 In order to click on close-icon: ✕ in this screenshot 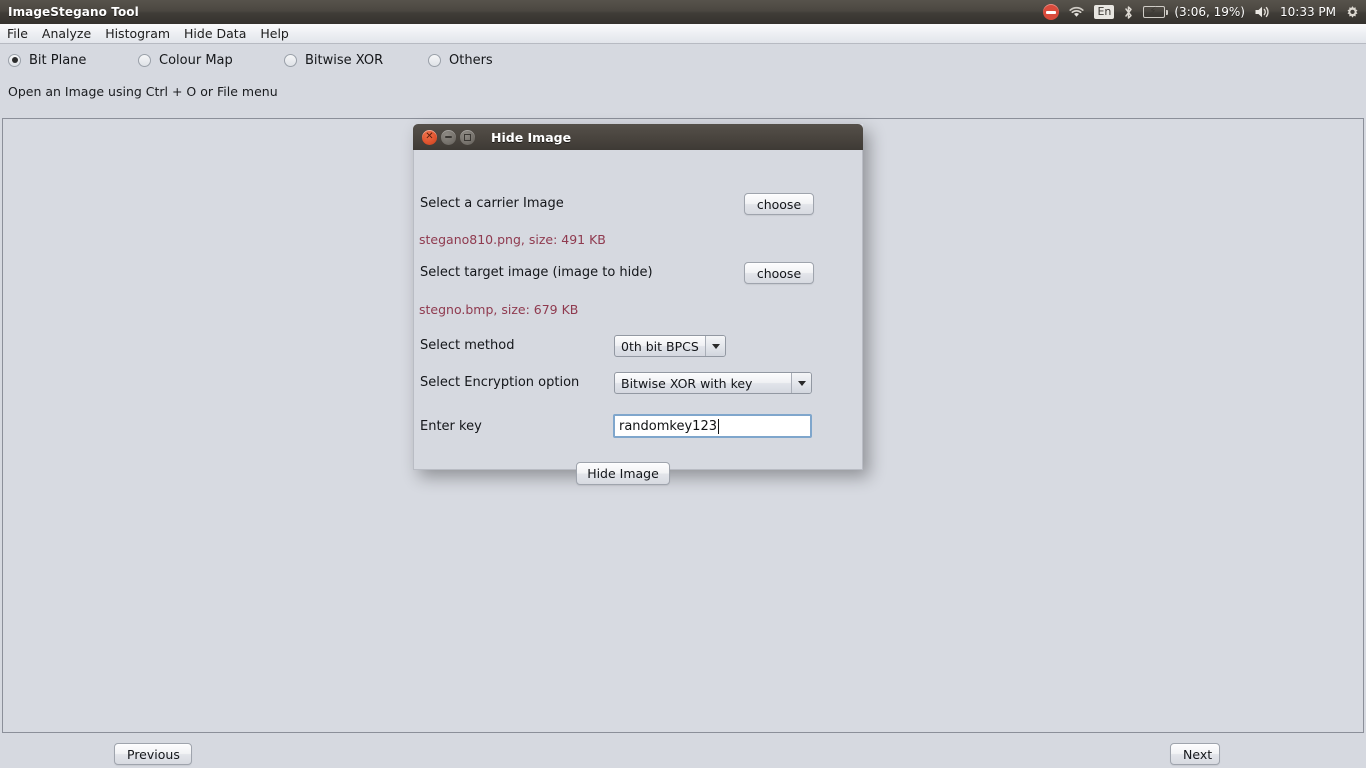, I will do `click(429, 137)`.